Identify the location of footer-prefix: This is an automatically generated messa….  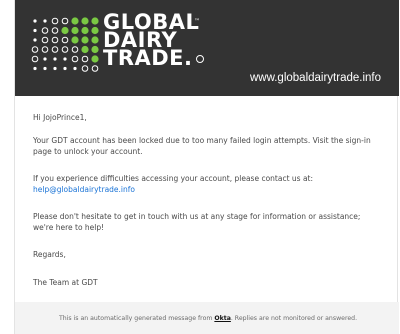
(136, 318).